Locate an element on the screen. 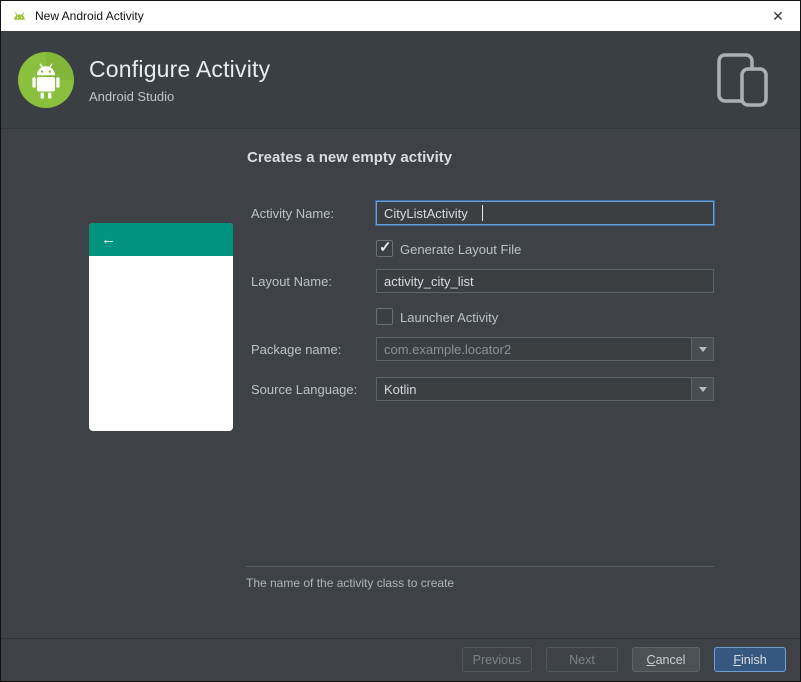  field-helper-text: The name of the activity class to create is located at coordinates (350, 583).